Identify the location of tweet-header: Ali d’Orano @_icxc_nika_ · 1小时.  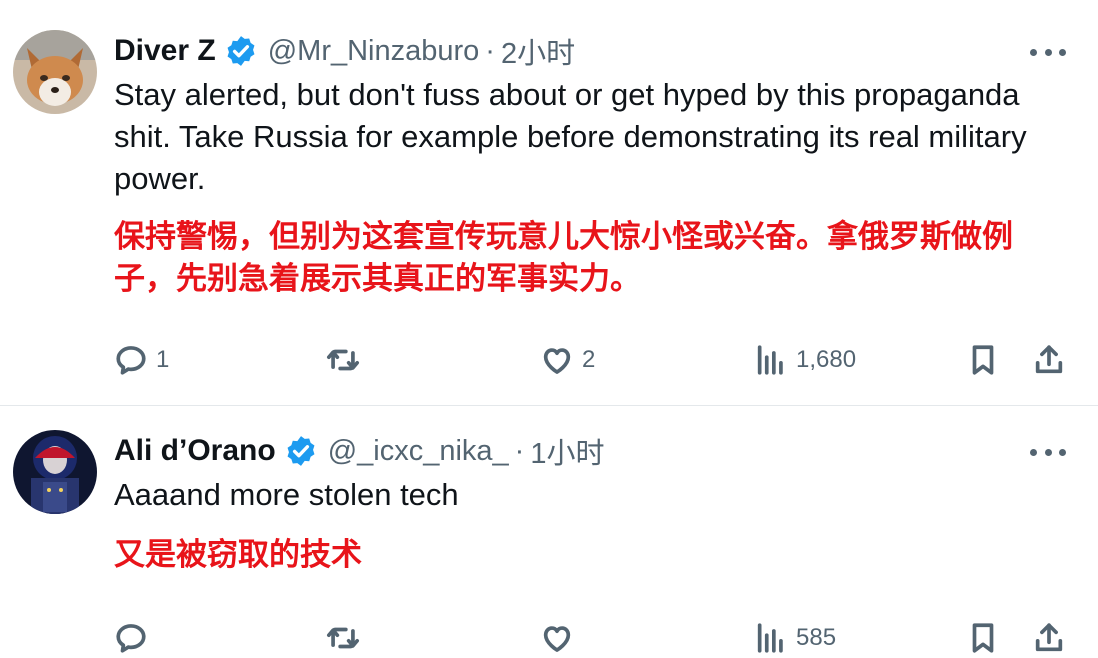
(359, 451).